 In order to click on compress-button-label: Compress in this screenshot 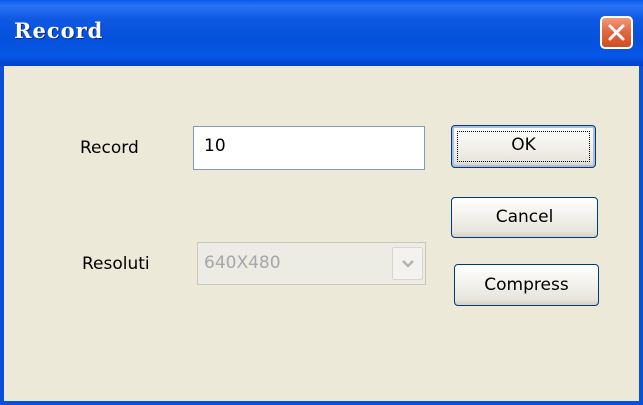, I will do `click(526, 285)`.